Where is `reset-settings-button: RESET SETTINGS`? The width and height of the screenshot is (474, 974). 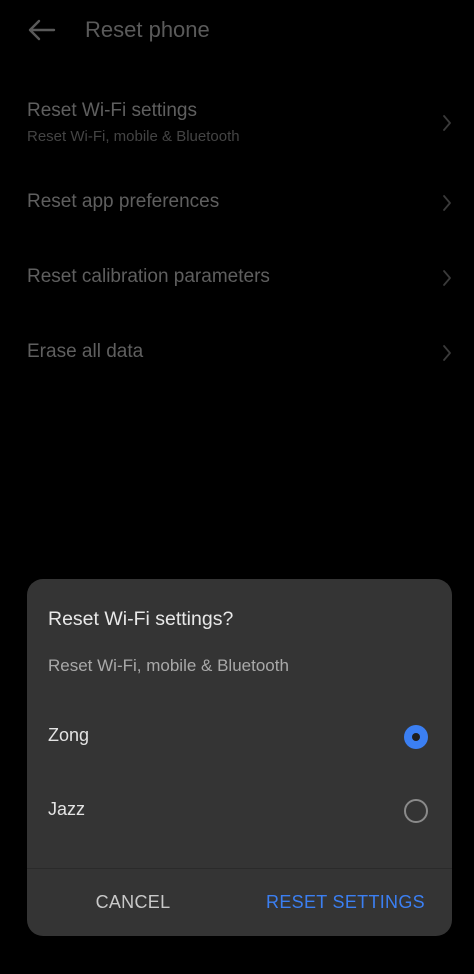 reset-settings-button: RESET SETTINGS is located at coordinates (345, 902).